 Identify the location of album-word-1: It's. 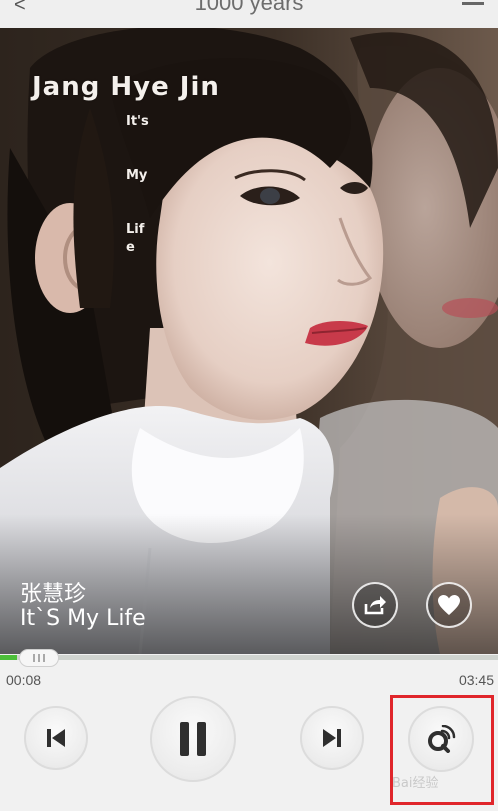
(137, 121).